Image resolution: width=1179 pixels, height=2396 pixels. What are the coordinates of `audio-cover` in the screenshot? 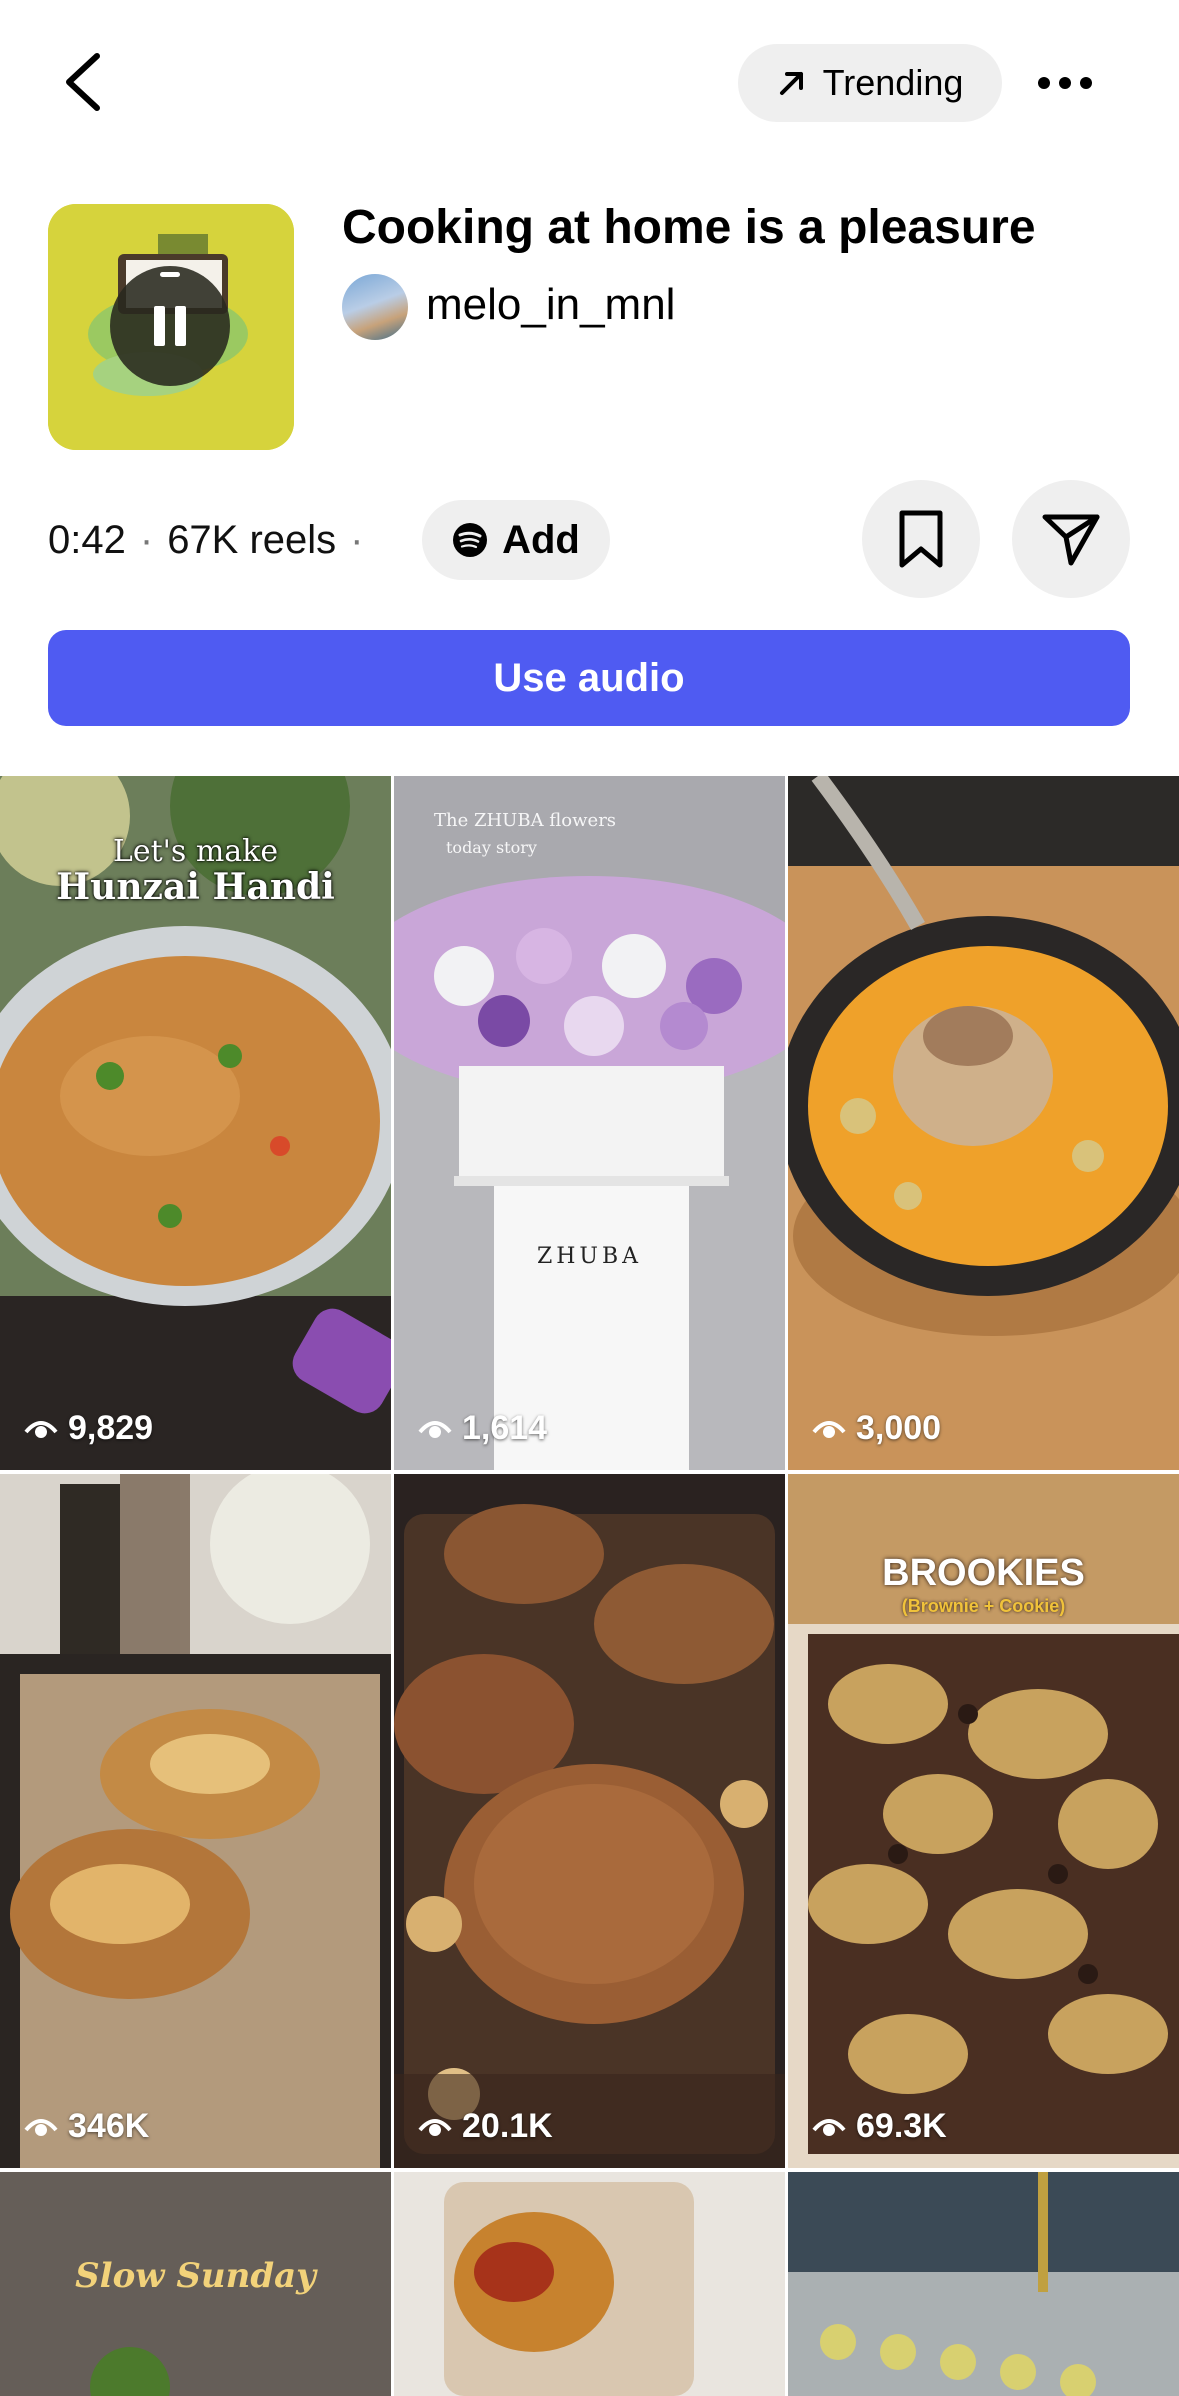 It's located at (171, 327).